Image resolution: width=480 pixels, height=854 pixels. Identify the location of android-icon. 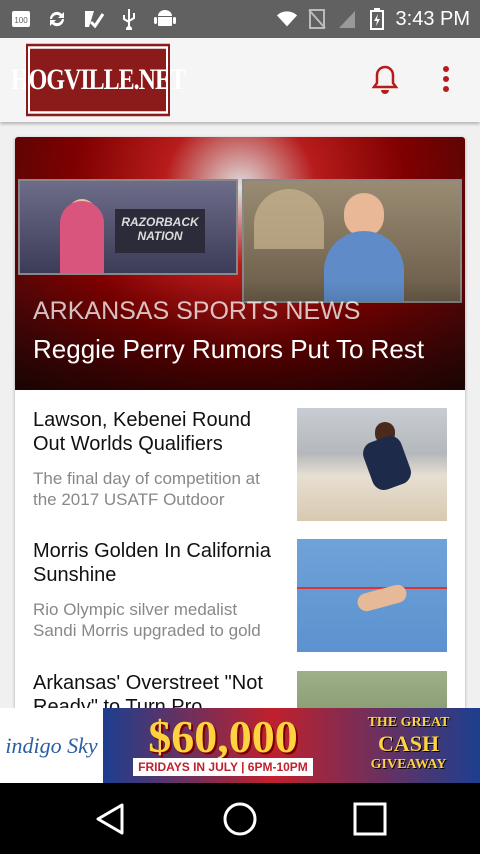
(165, 19).